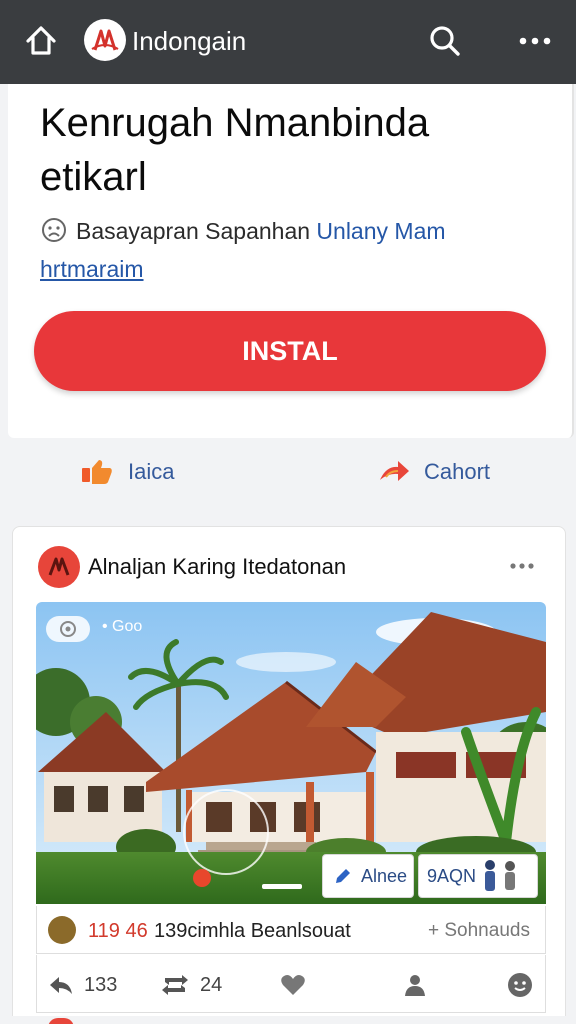 The image size is (576, 1024). I want to click on sad-face-icon, so click(55, 229).